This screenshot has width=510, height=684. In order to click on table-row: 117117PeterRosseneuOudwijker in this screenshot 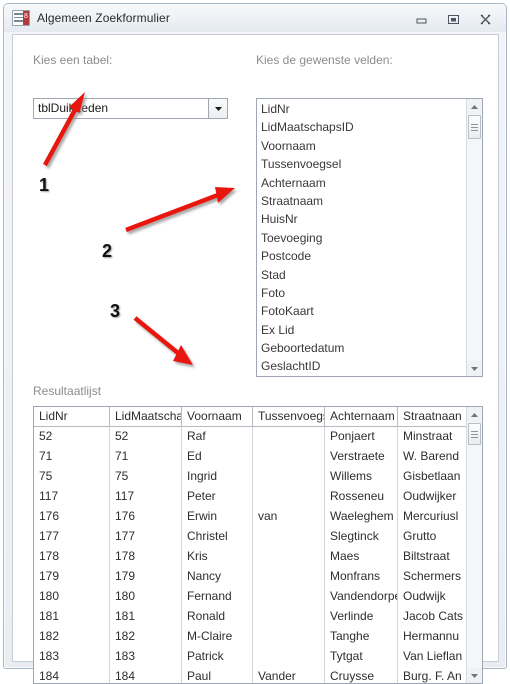, I will do `click(250, 497)`.